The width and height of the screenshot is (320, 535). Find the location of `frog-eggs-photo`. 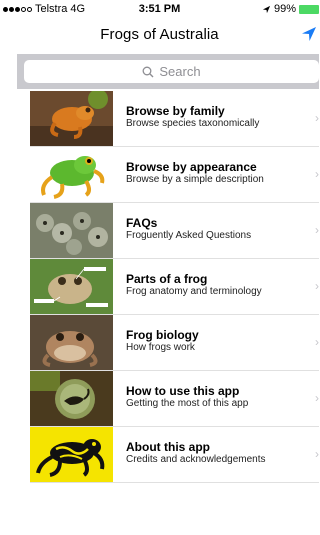

frog-eggs-photo is located at coordinates (71, 230).